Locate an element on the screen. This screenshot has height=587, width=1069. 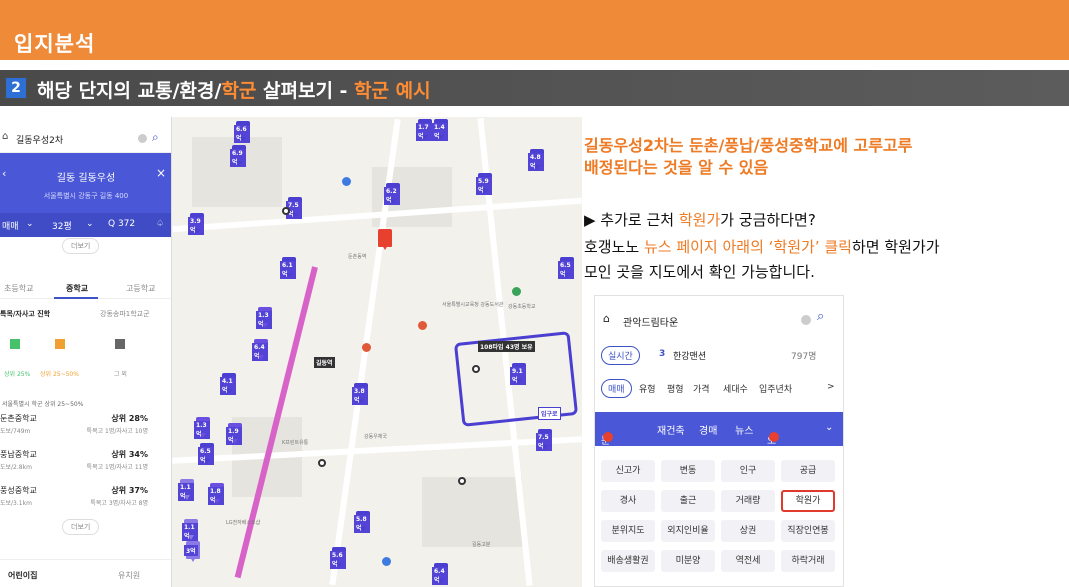
bell-icon: ♤ is located at coordinates (160, 224).